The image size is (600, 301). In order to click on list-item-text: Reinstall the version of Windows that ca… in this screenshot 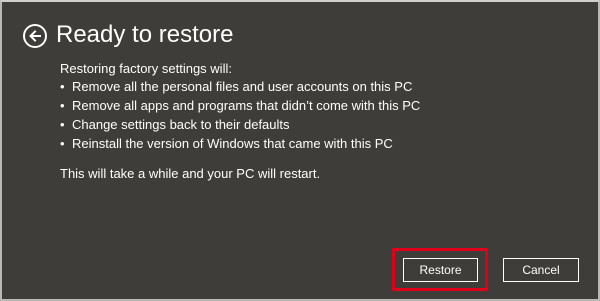, I will do `click(232, 143)`.